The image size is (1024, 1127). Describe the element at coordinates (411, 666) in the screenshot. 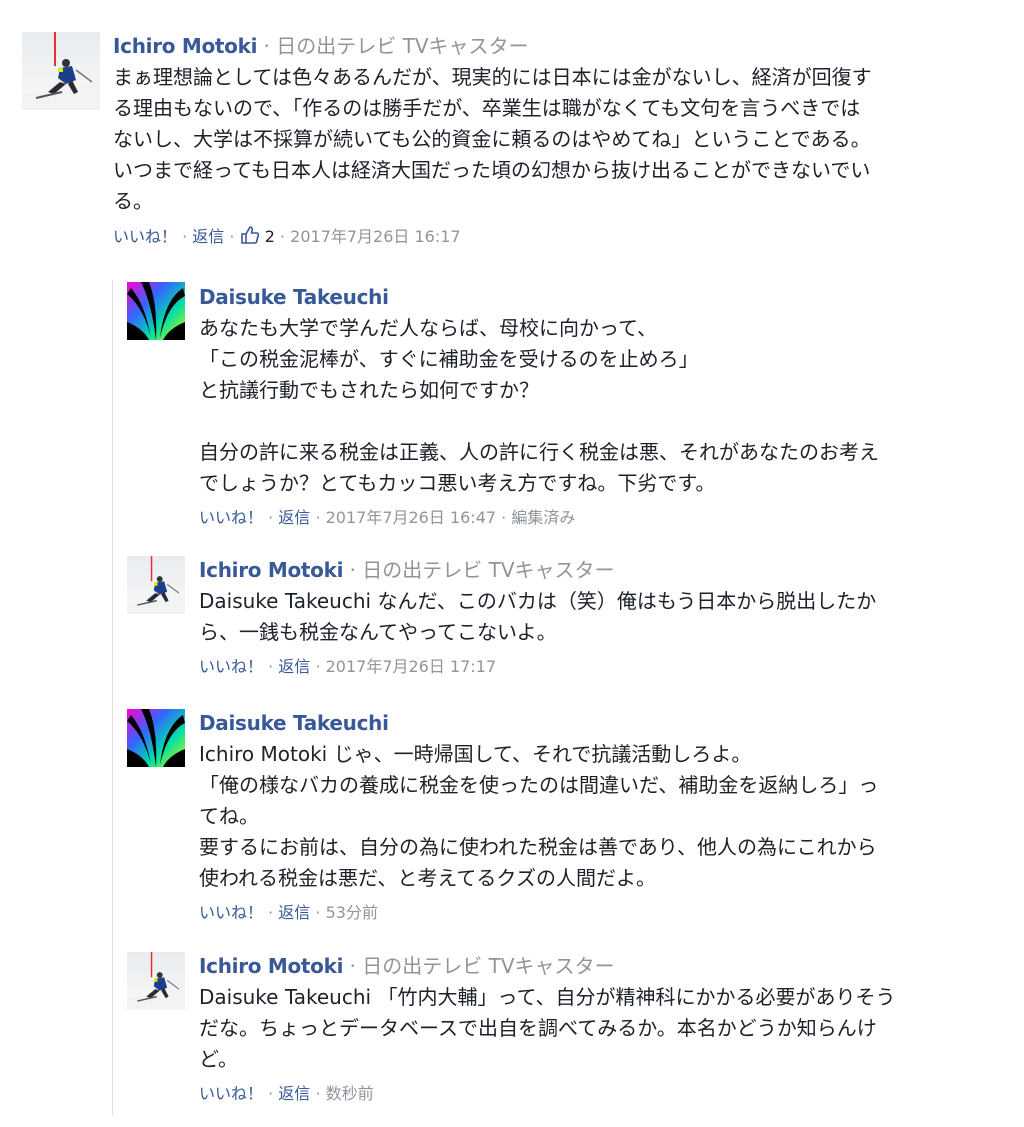

I see `timestamp: 2017年7月26日 17:17` at that location.